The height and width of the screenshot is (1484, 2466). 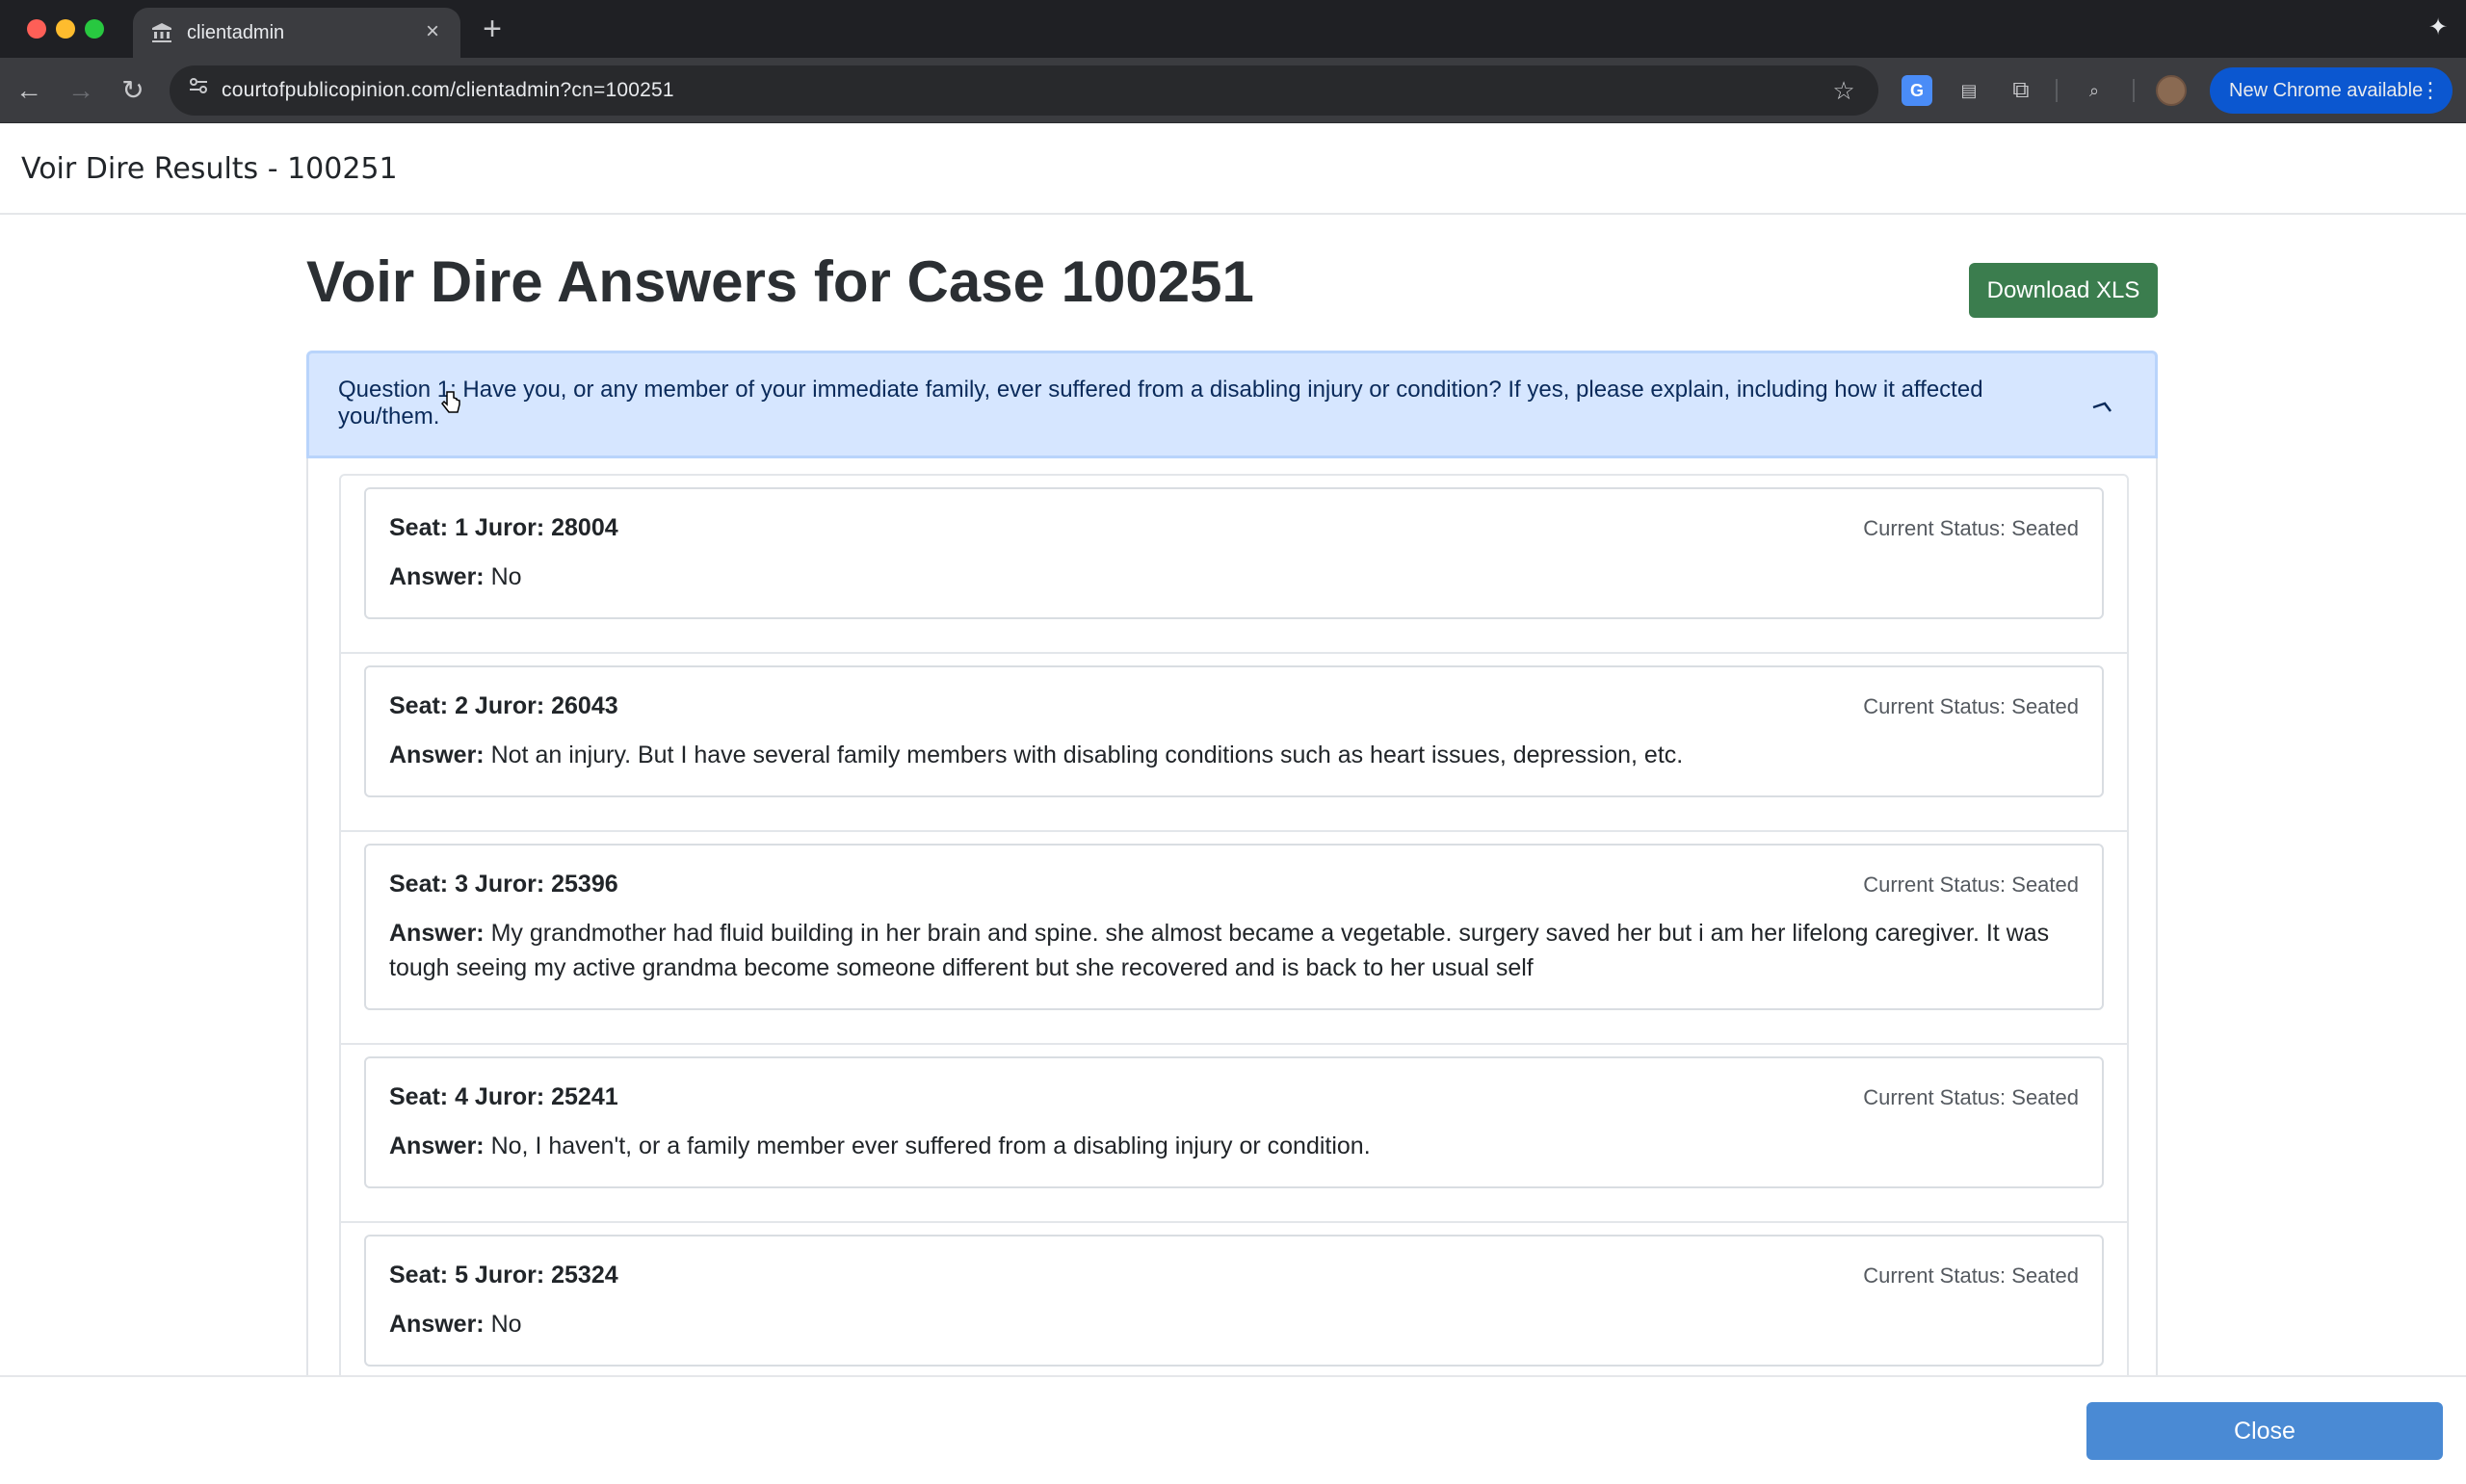 What do you see at coordinates (503, 885) in the screenshot?
I see `seat-juror-label: Seat: 3 Juror: 25396` at bounding box center [503, 885].